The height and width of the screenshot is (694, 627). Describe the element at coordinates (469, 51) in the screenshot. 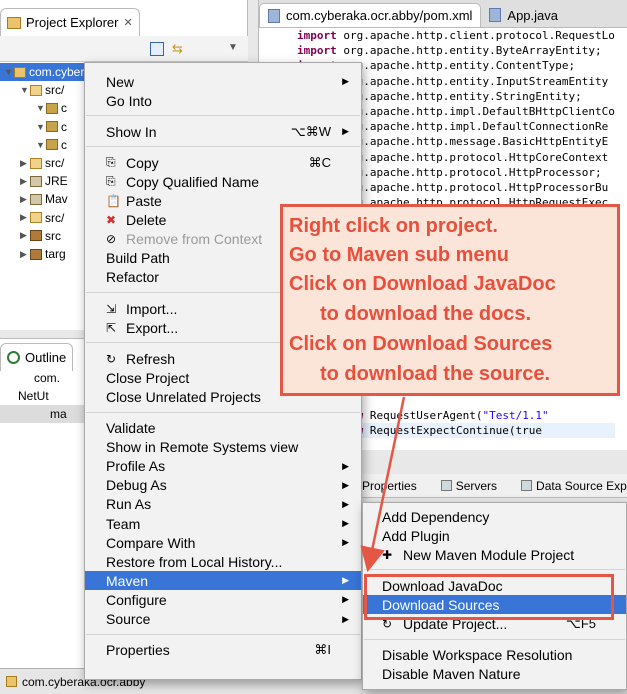

I see `code-text: org.apache.http.entity.ByteArrayEntity;` at that location.